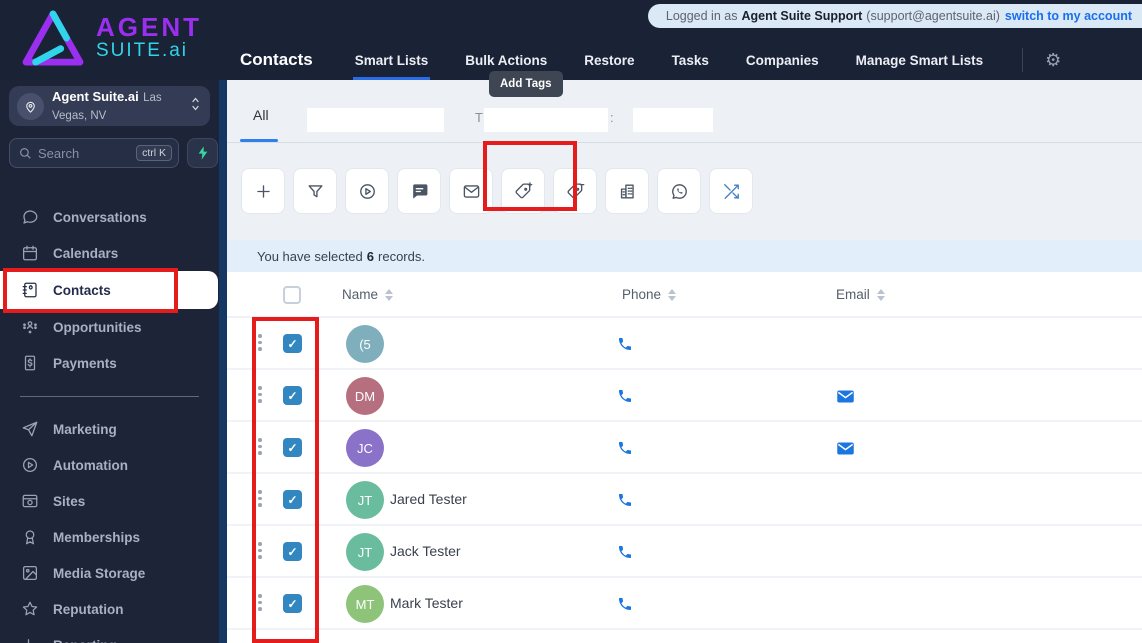  I want to click on sidebar-item-reporting: Reporting, so click(109, 635).